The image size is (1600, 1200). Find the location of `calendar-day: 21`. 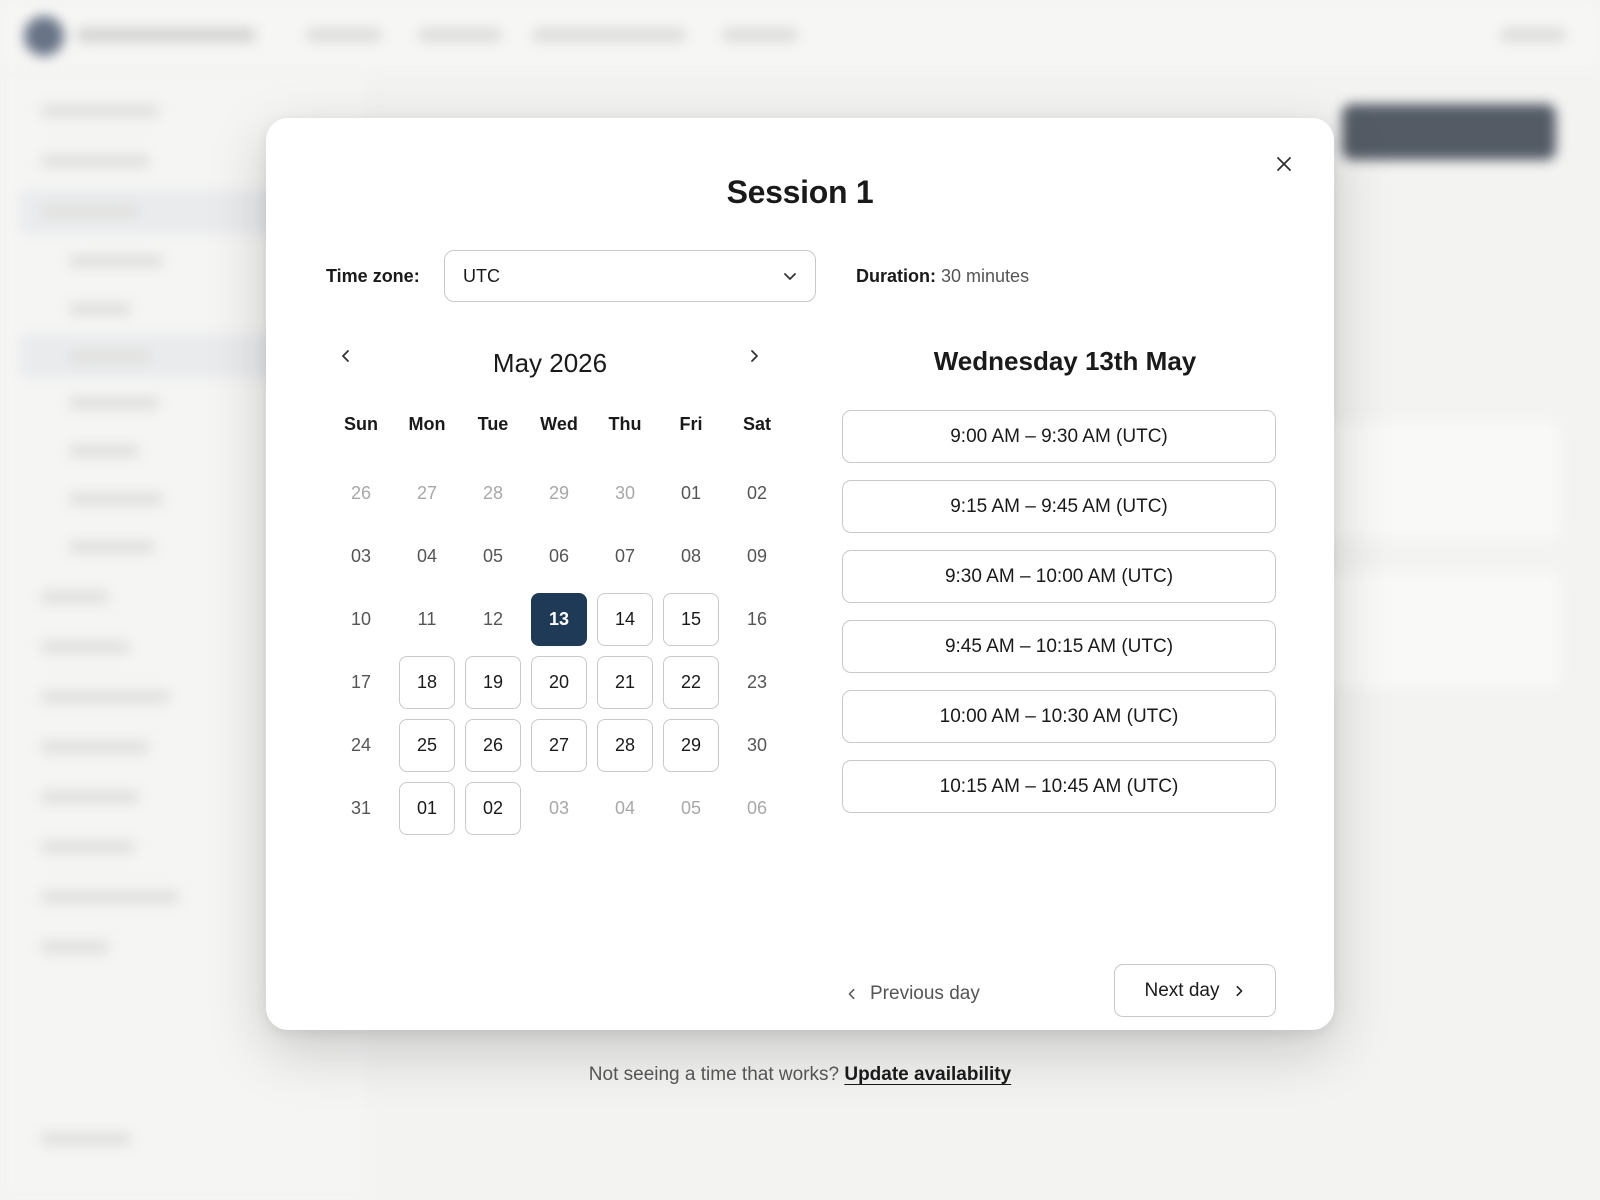

calendar-day: 21 is located at coordinates (625, 682).